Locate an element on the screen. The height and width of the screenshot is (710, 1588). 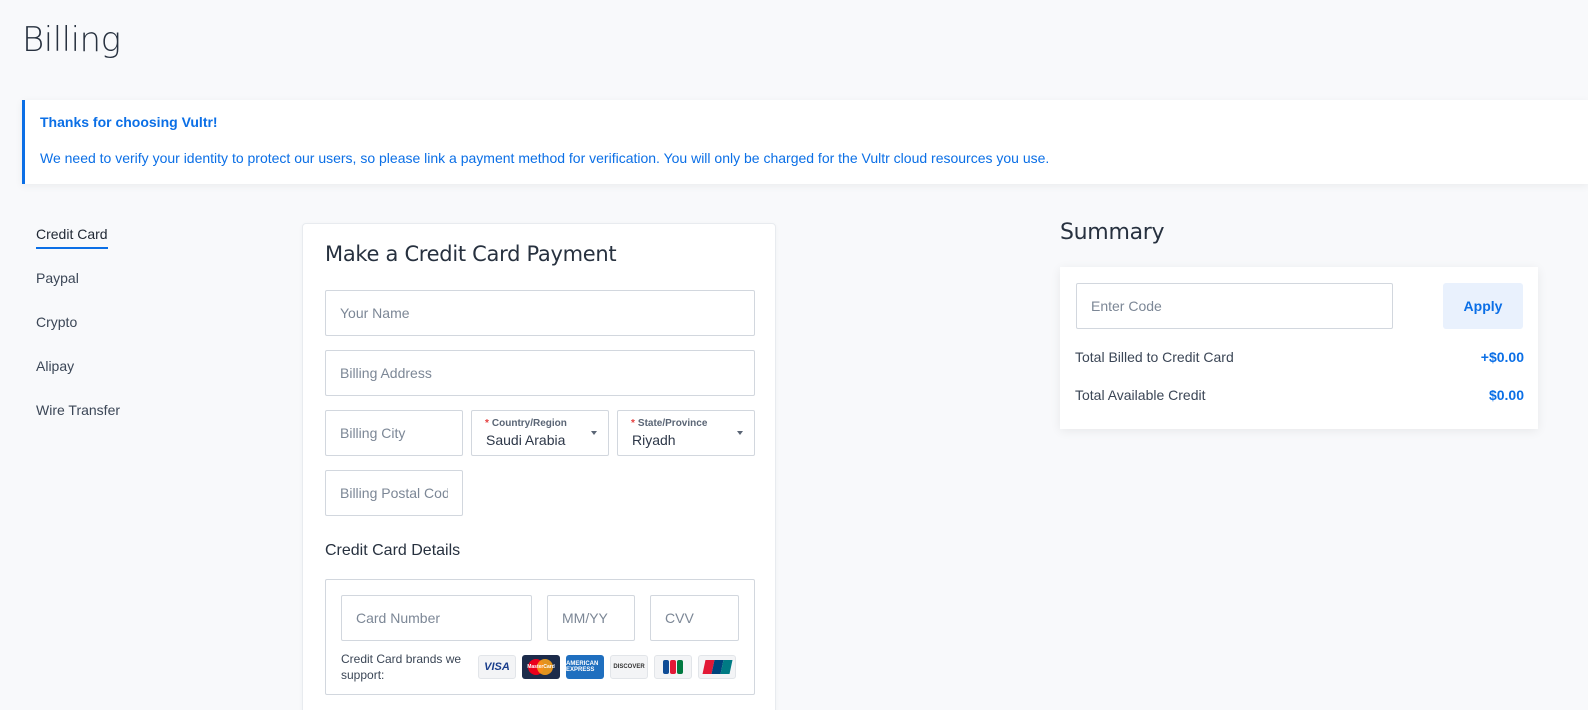
jcb-icon is located at coordinates (673, 667).